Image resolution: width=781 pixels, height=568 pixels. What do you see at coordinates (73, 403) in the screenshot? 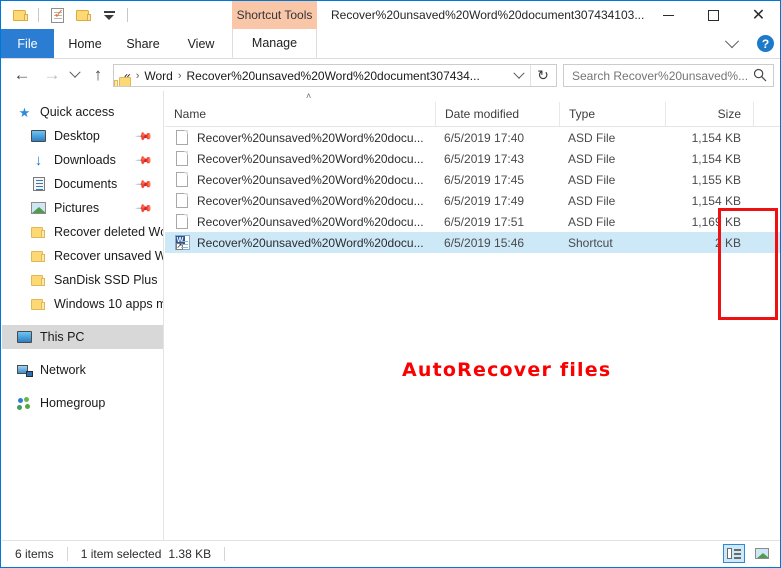
I see `sidebar-item-label: Homegroup` at bounding box center [73, 403].